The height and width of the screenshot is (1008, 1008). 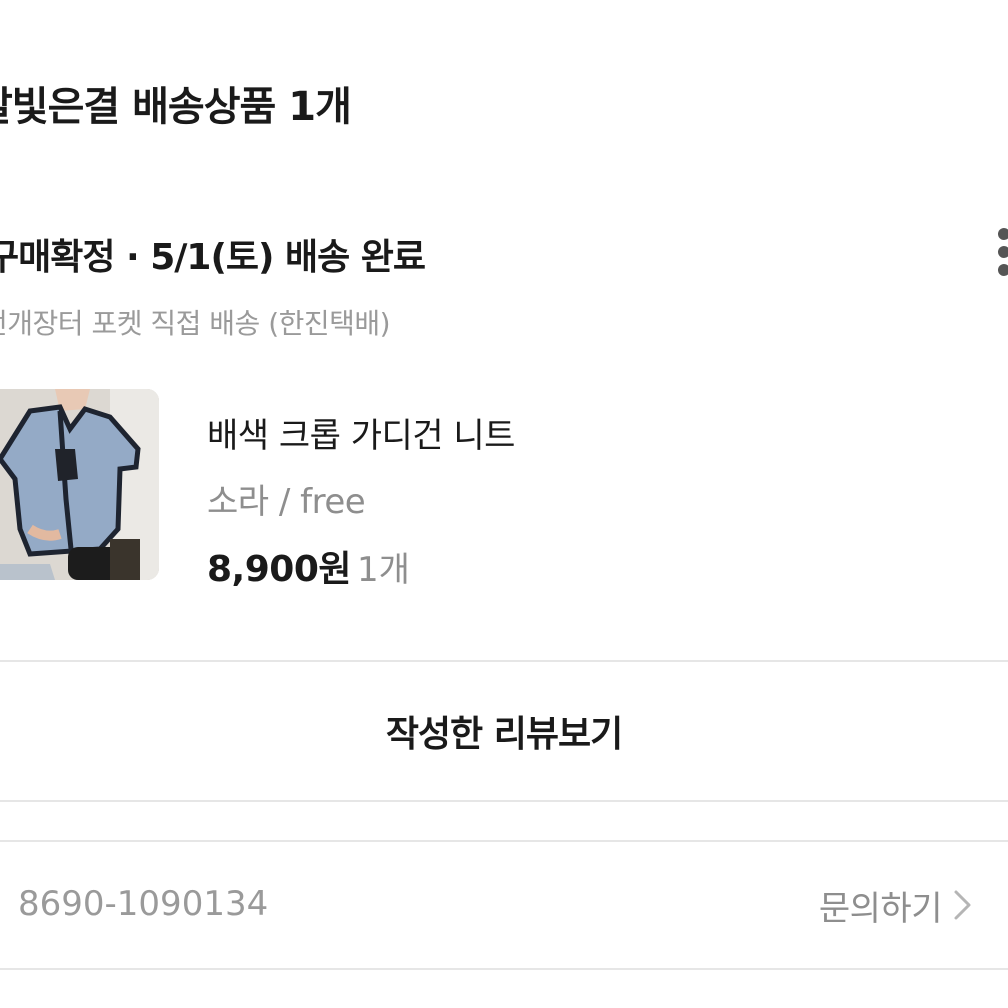 I want to click on inquiry-button: 문의하기, so click(x=896, y=905).